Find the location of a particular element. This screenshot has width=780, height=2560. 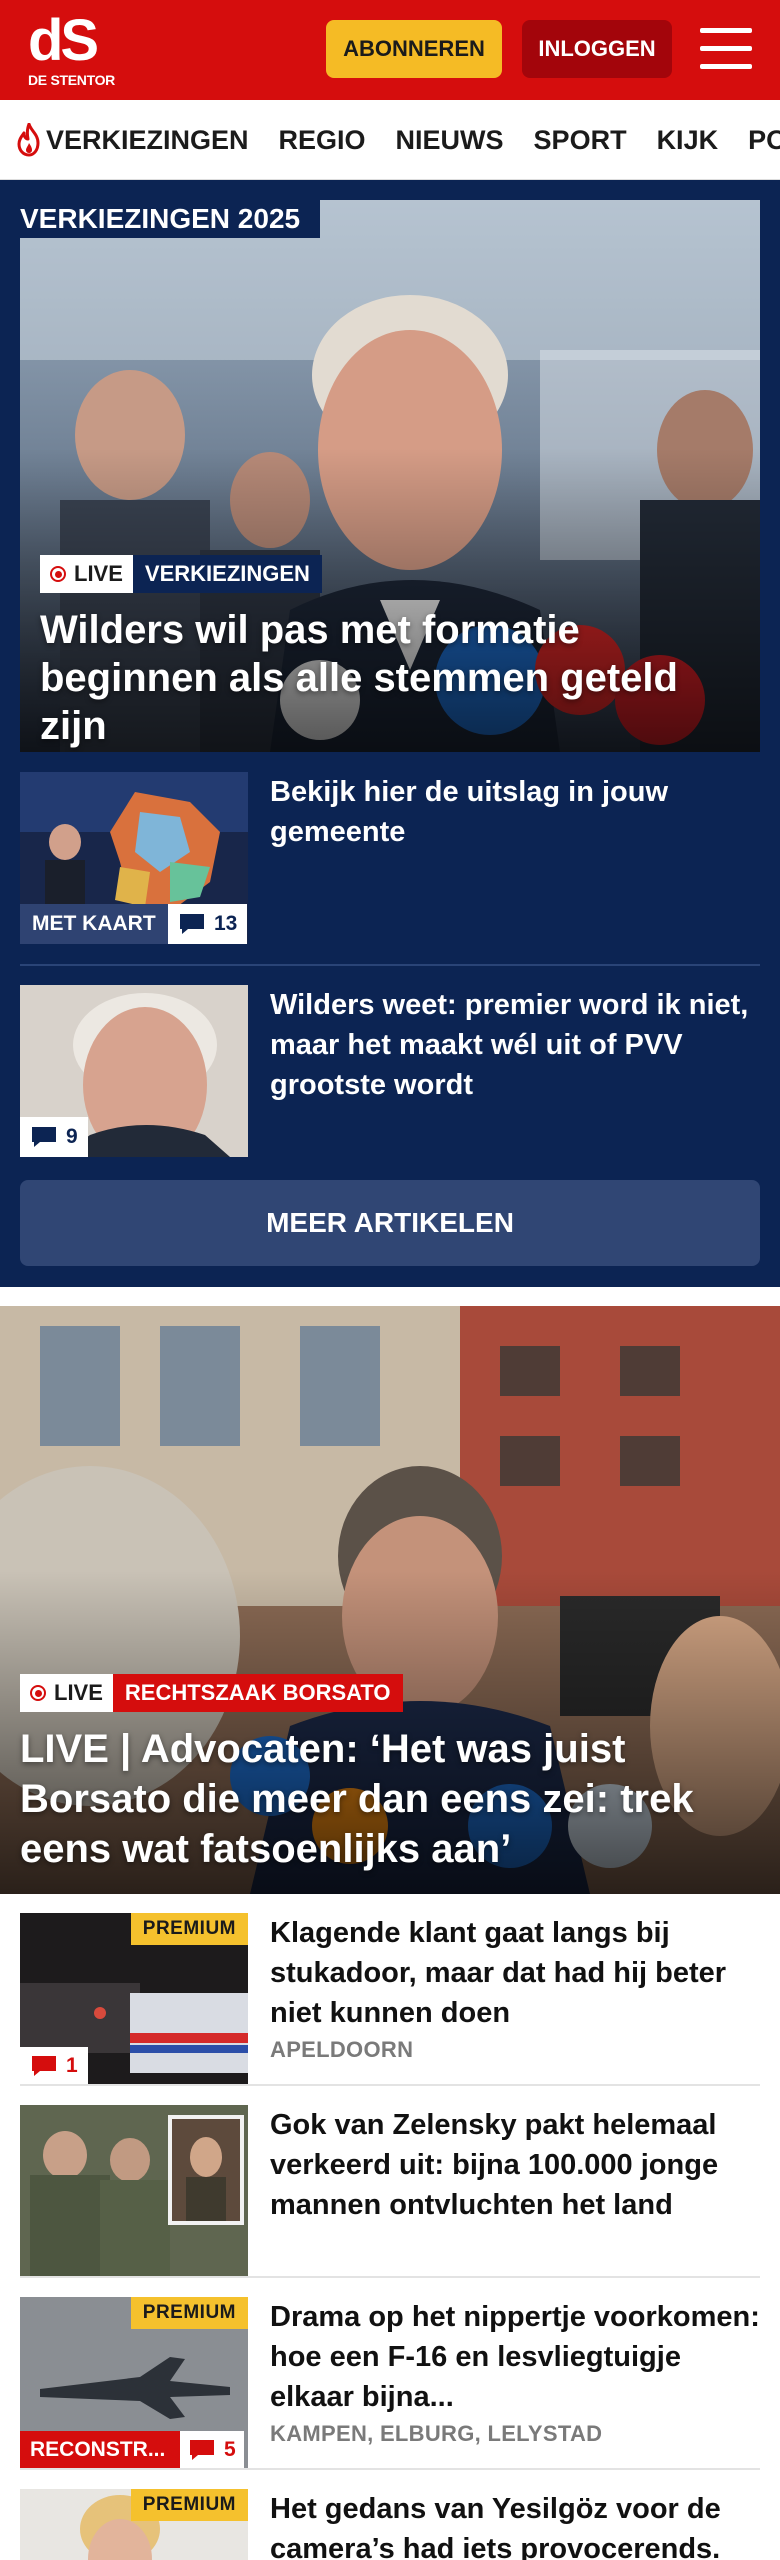

nav-item-kijk: KIJK is located at coordinates (688, 140).